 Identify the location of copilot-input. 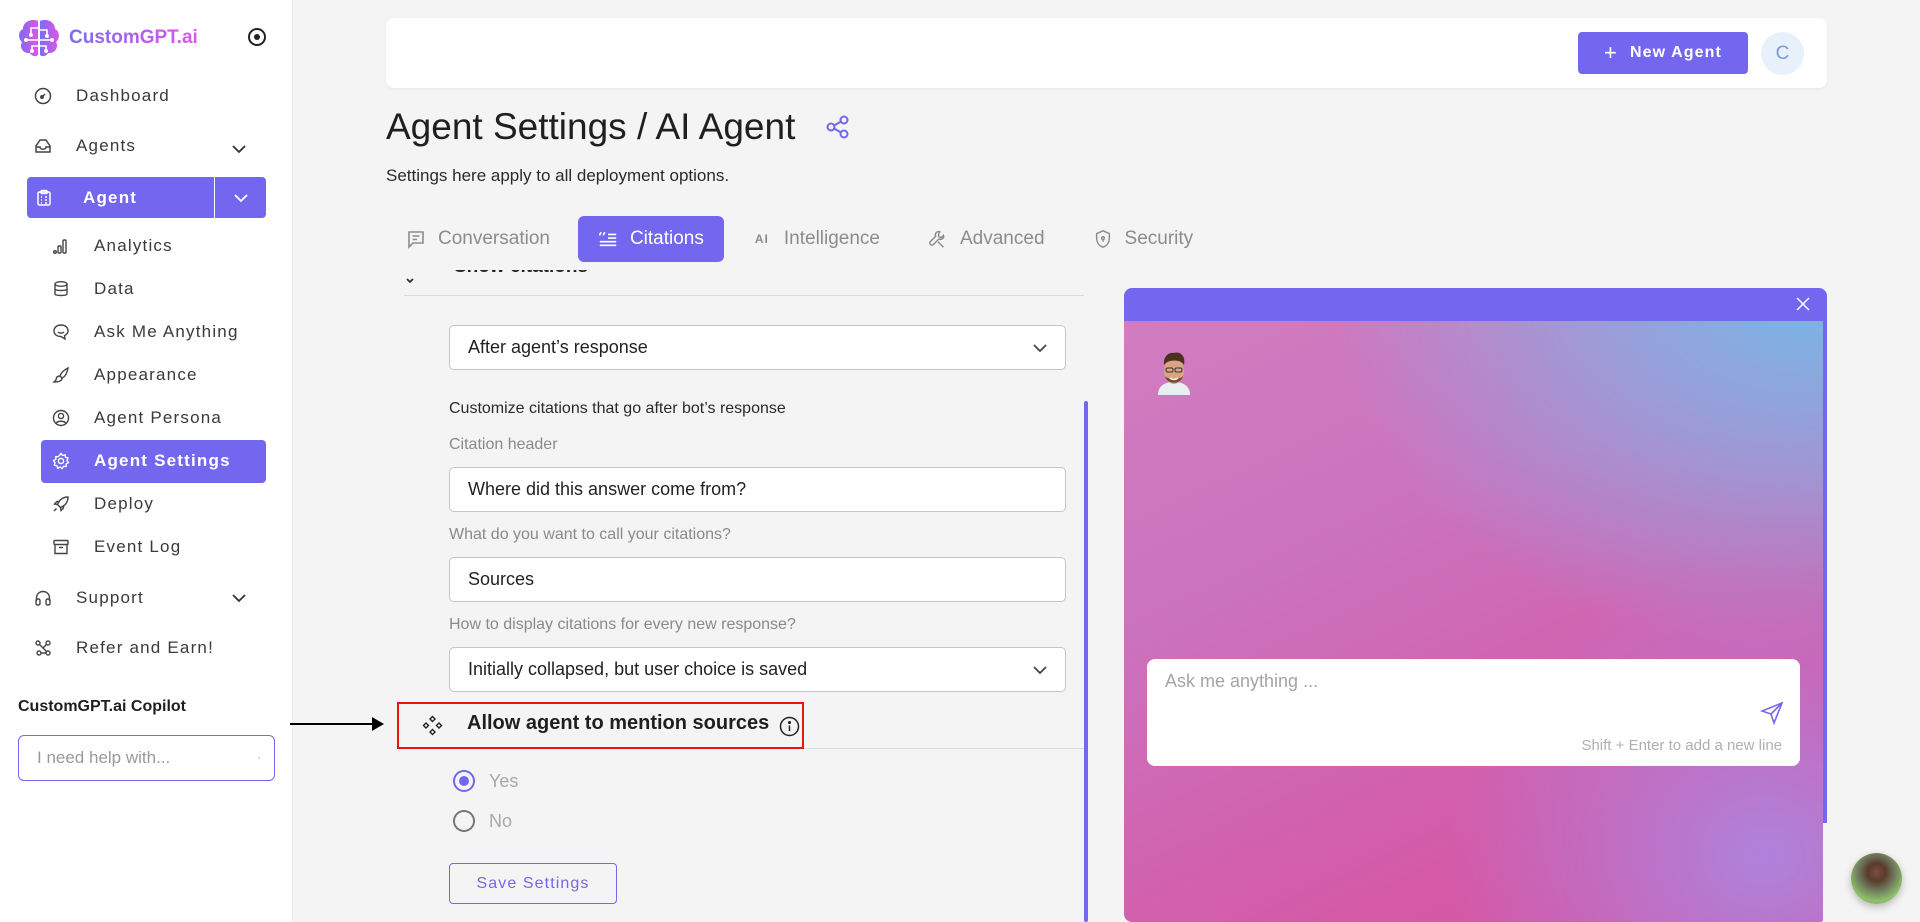
(147, 758).